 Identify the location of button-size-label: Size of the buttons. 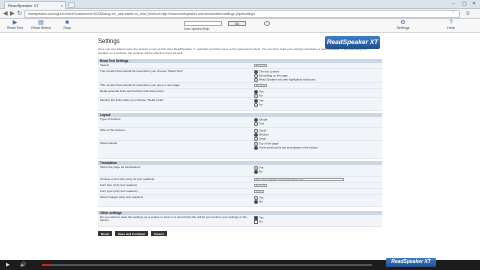
(112, 129).